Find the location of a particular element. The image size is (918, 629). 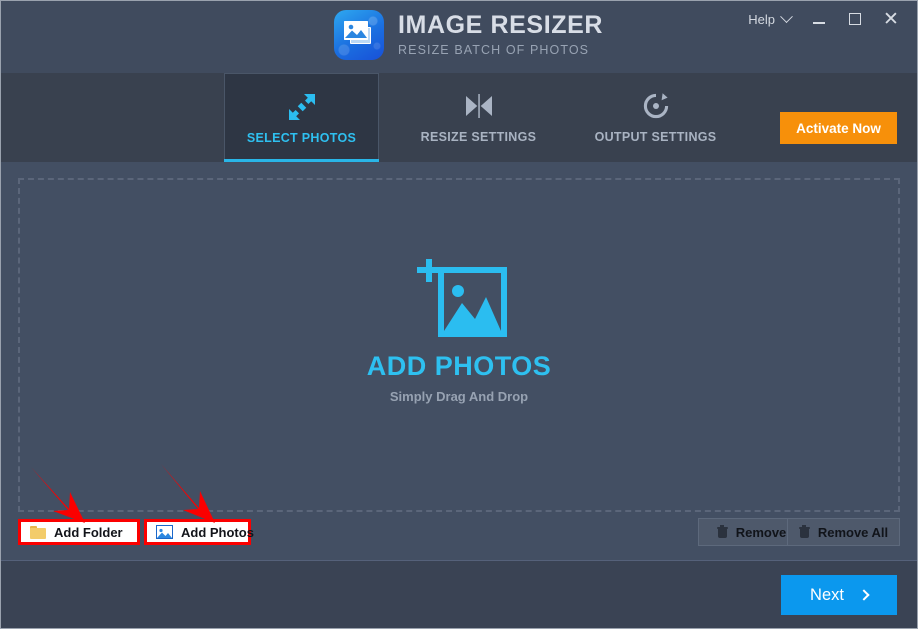

minimize-button is located at coordinates (819, 19).